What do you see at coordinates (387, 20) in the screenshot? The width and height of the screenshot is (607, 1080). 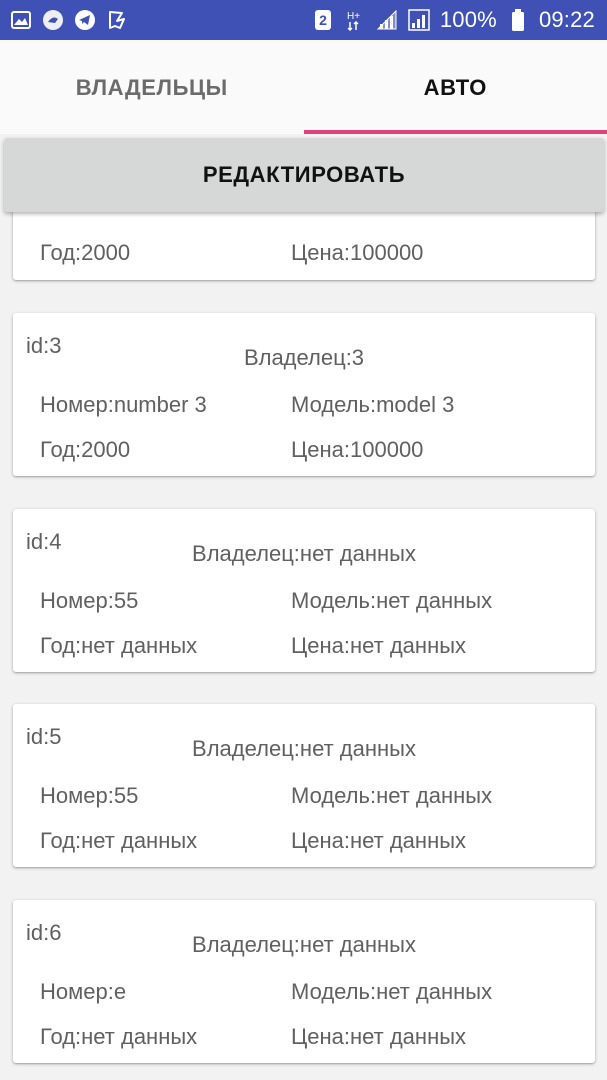 I see `signal-icon` at bounding box center [387, 20].